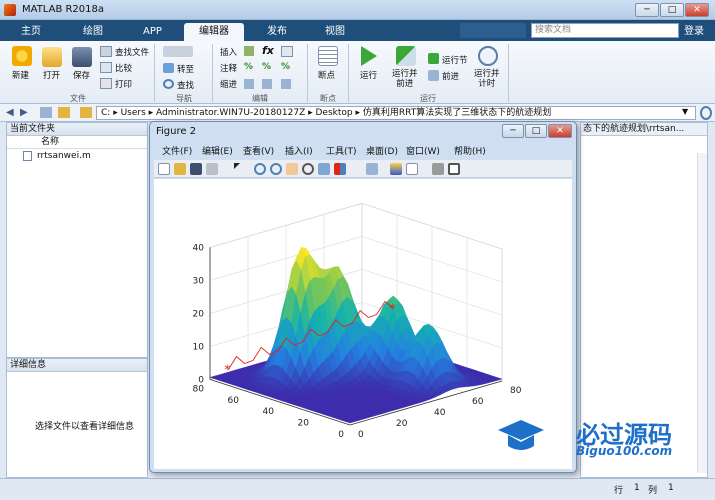 The image size is (715, 500). What do you see at coordinates (493, 30) in the screenshot?
I see `quick-access-toolbar` at bounding box center [493, 30].